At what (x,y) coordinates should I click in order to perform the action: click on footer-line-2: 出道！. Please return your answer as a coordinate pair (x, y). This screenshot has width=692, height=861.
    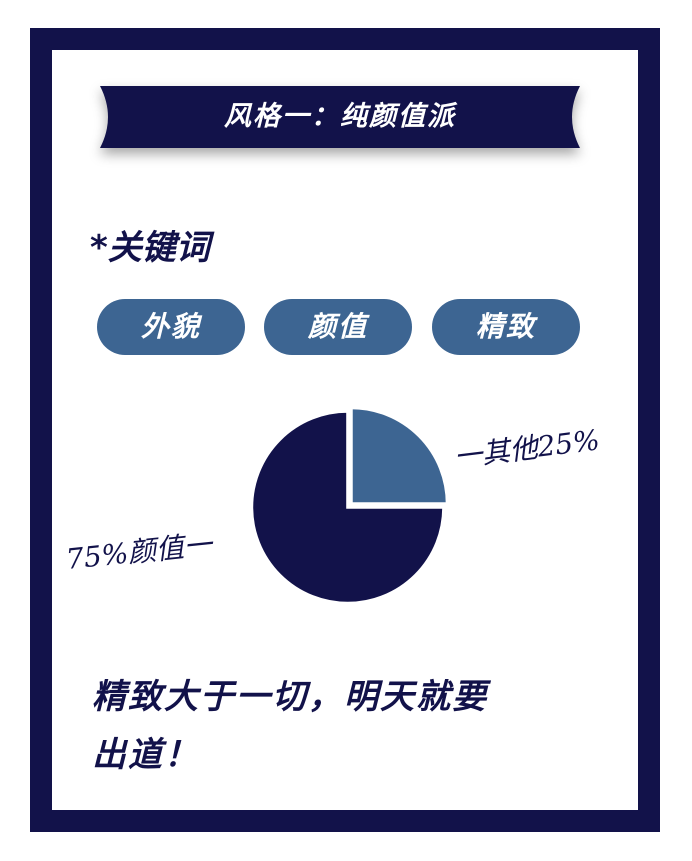
    Looking at the image, I should click on (146, 755).